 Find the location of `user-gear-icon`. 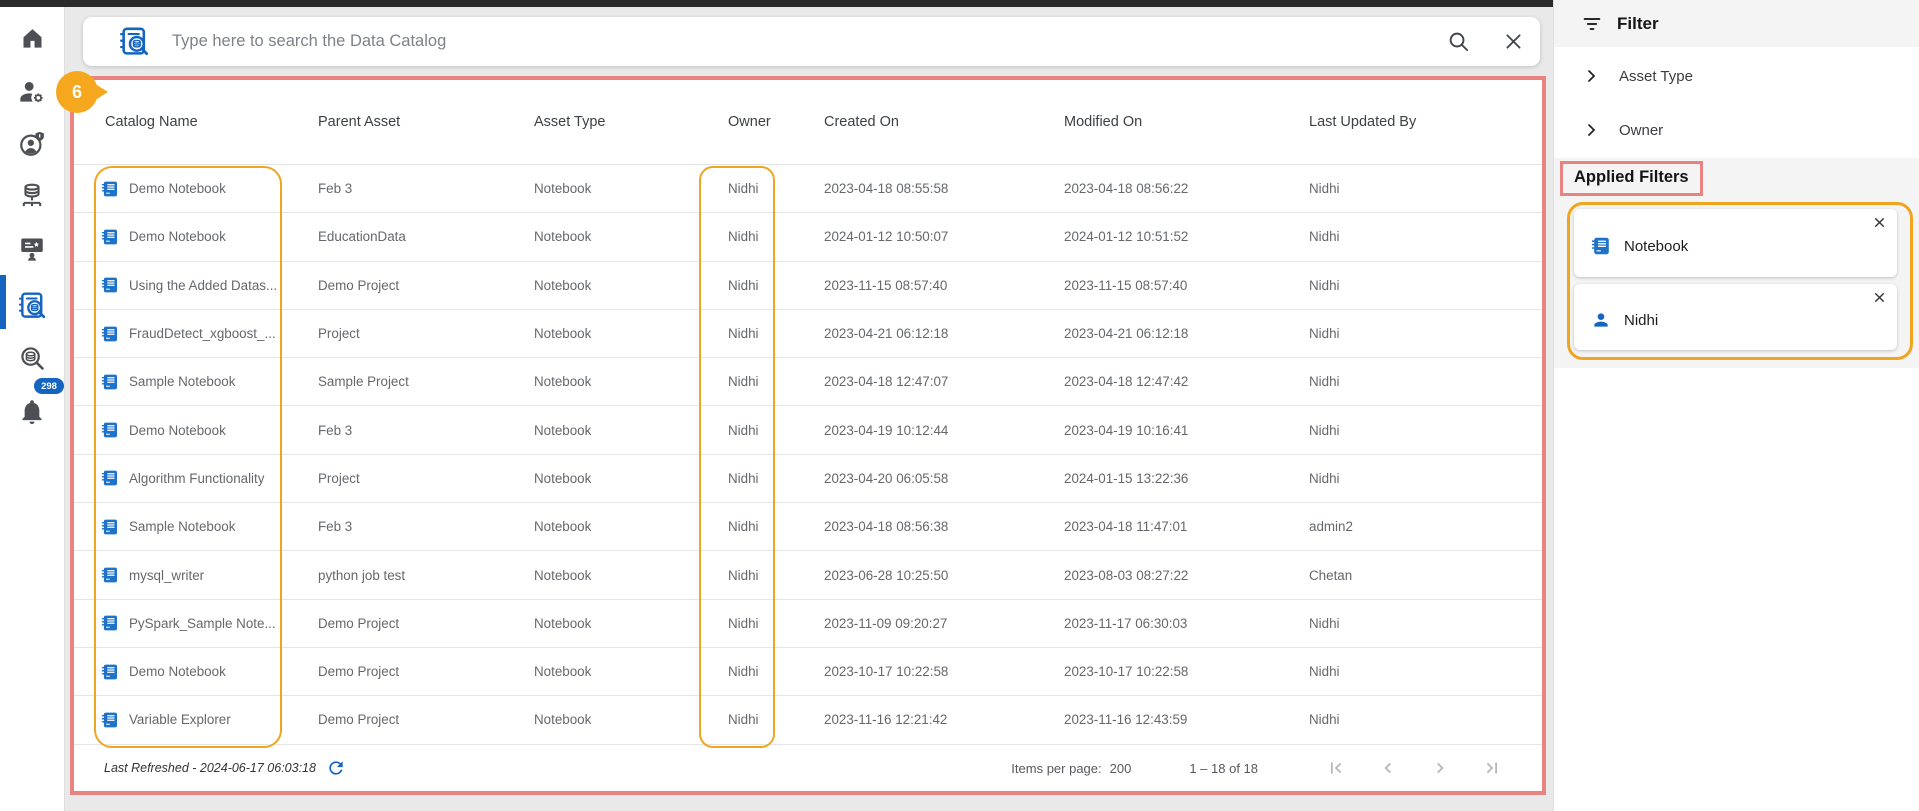

user-gear-icon is located at coordinates (32, 92).